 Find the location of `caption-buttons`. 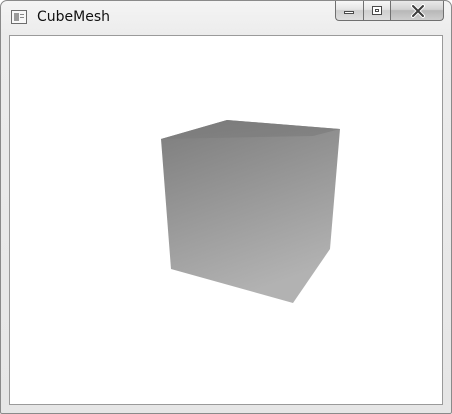

caption-buttons is located at coordinates (389, 11).